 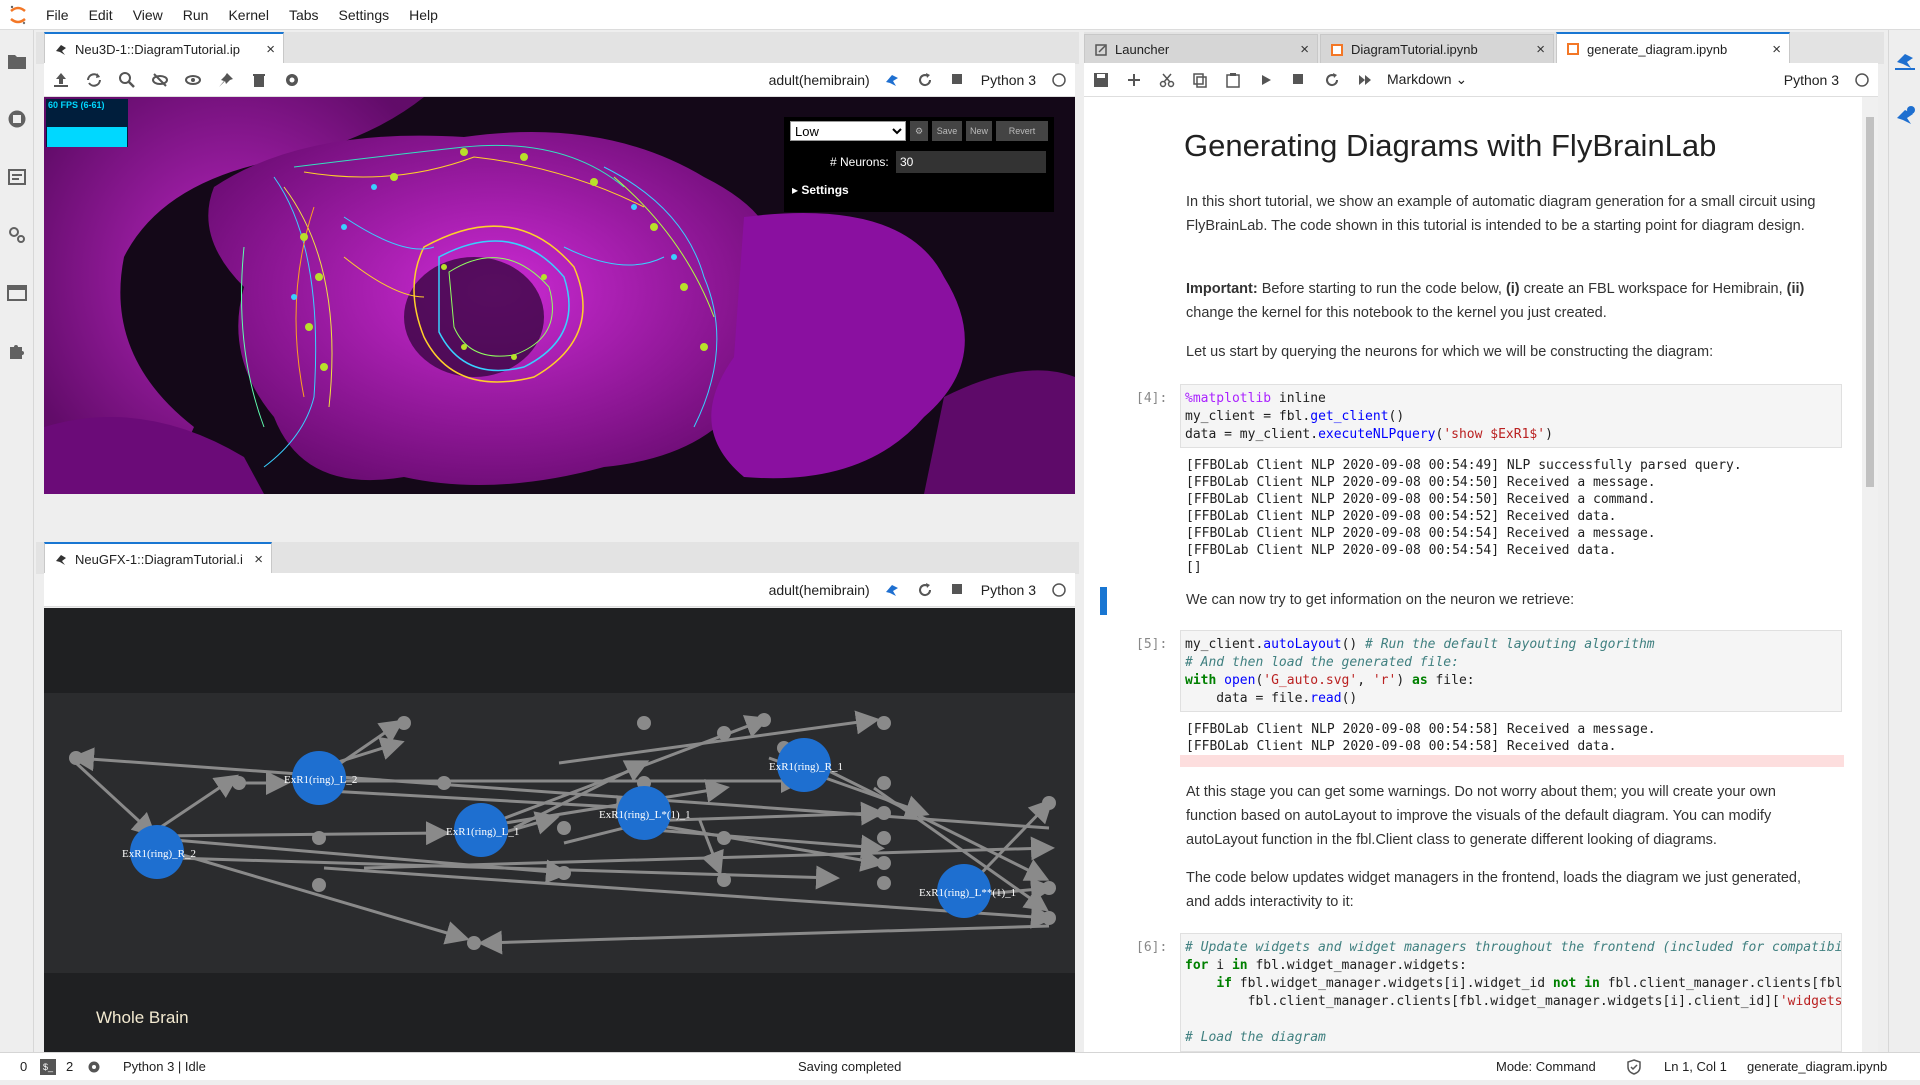 What do you see at coordinates (919, 131) in the screenshot?
I see `gear-icon: ⚙` at bounding box center [919, 131].